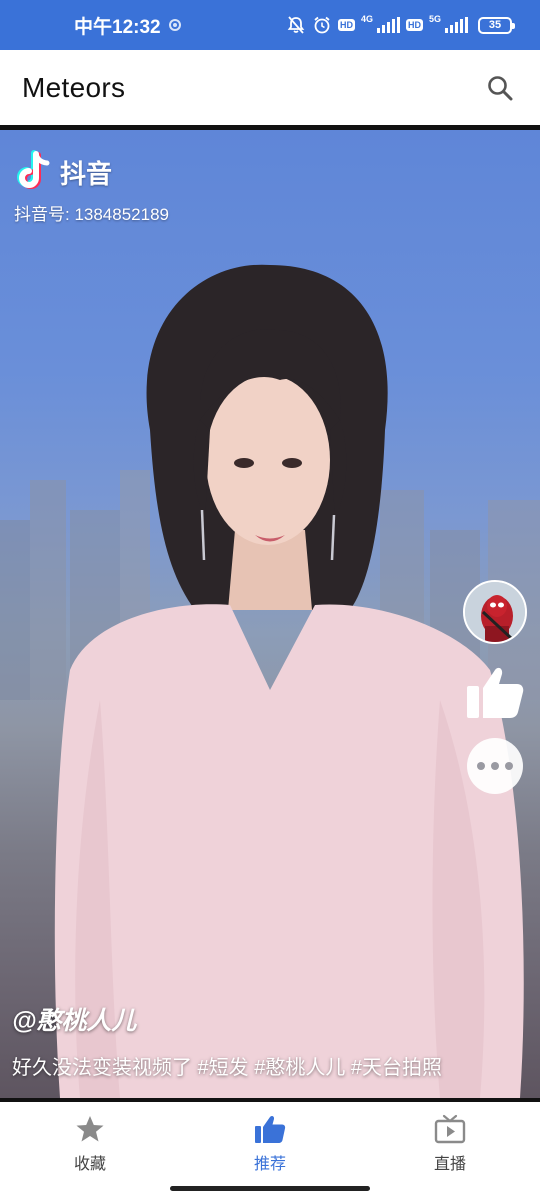 The height and width of the screenshot is (1200, 540). I want to click on search-icon, so click(500, 87).